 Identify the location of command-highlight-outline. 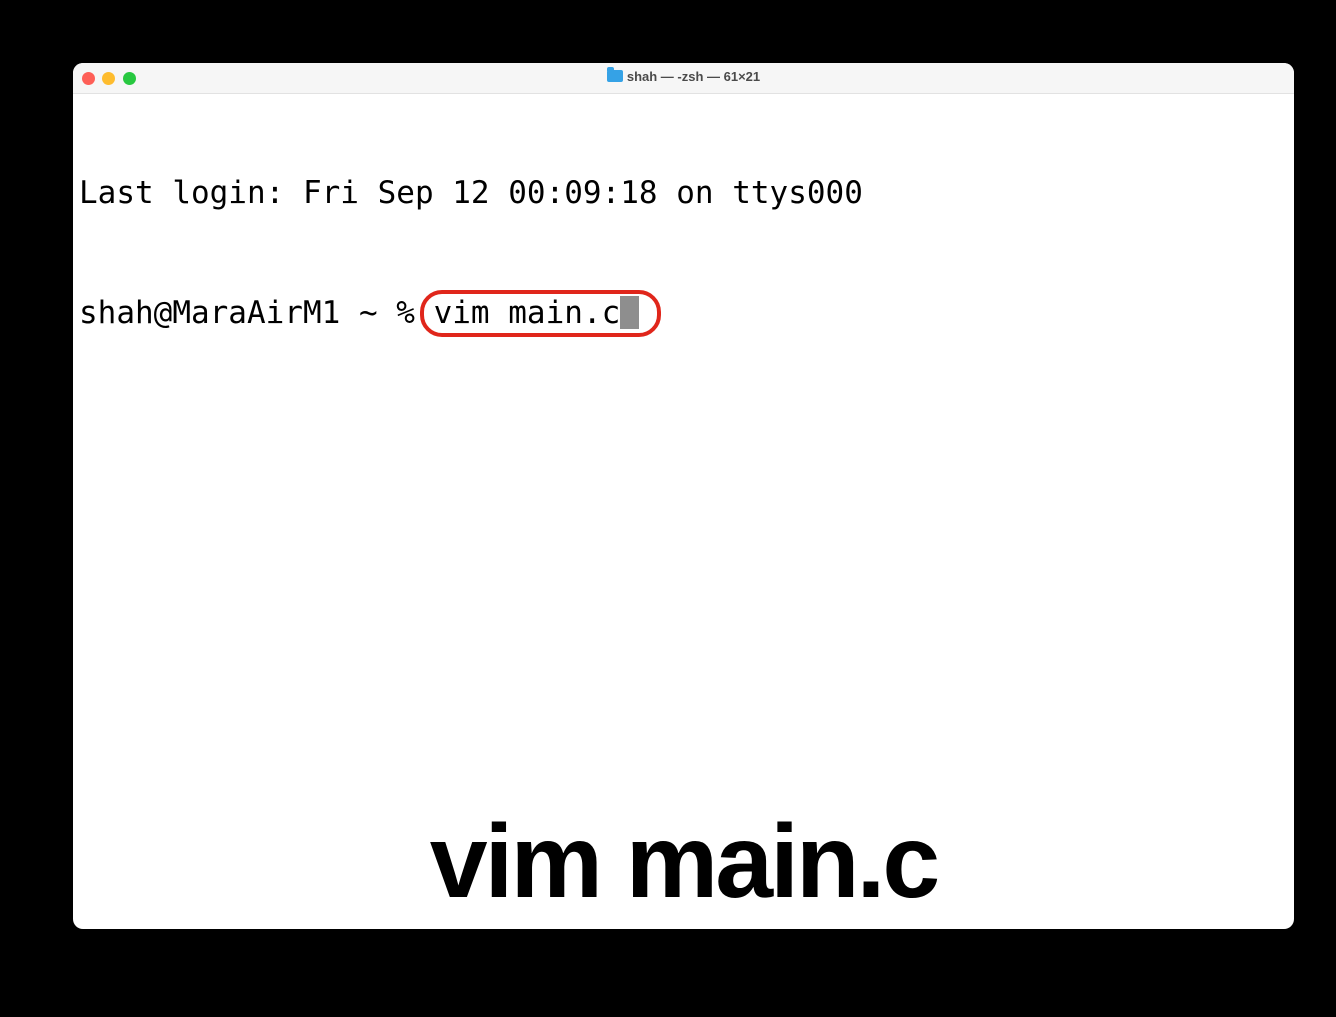
(540, 313).